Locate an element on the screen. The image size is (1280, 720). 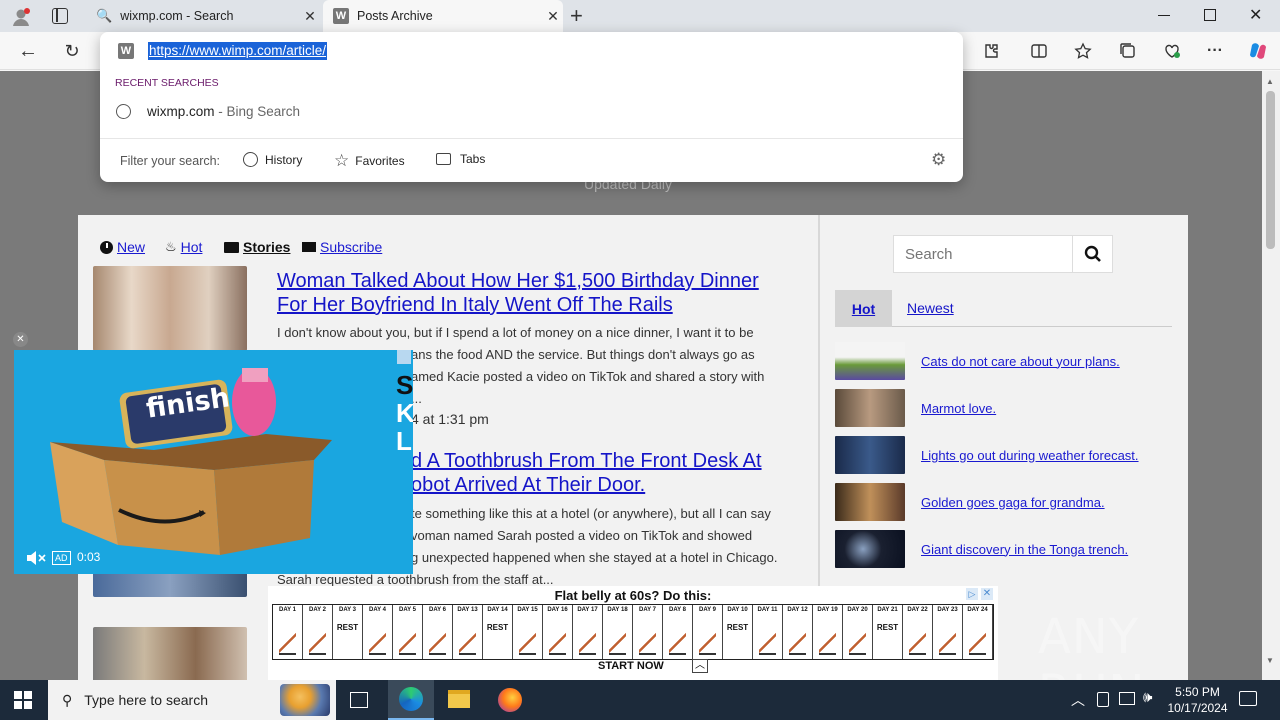
nav-stories: Stories is located at coordinates (257, 247).